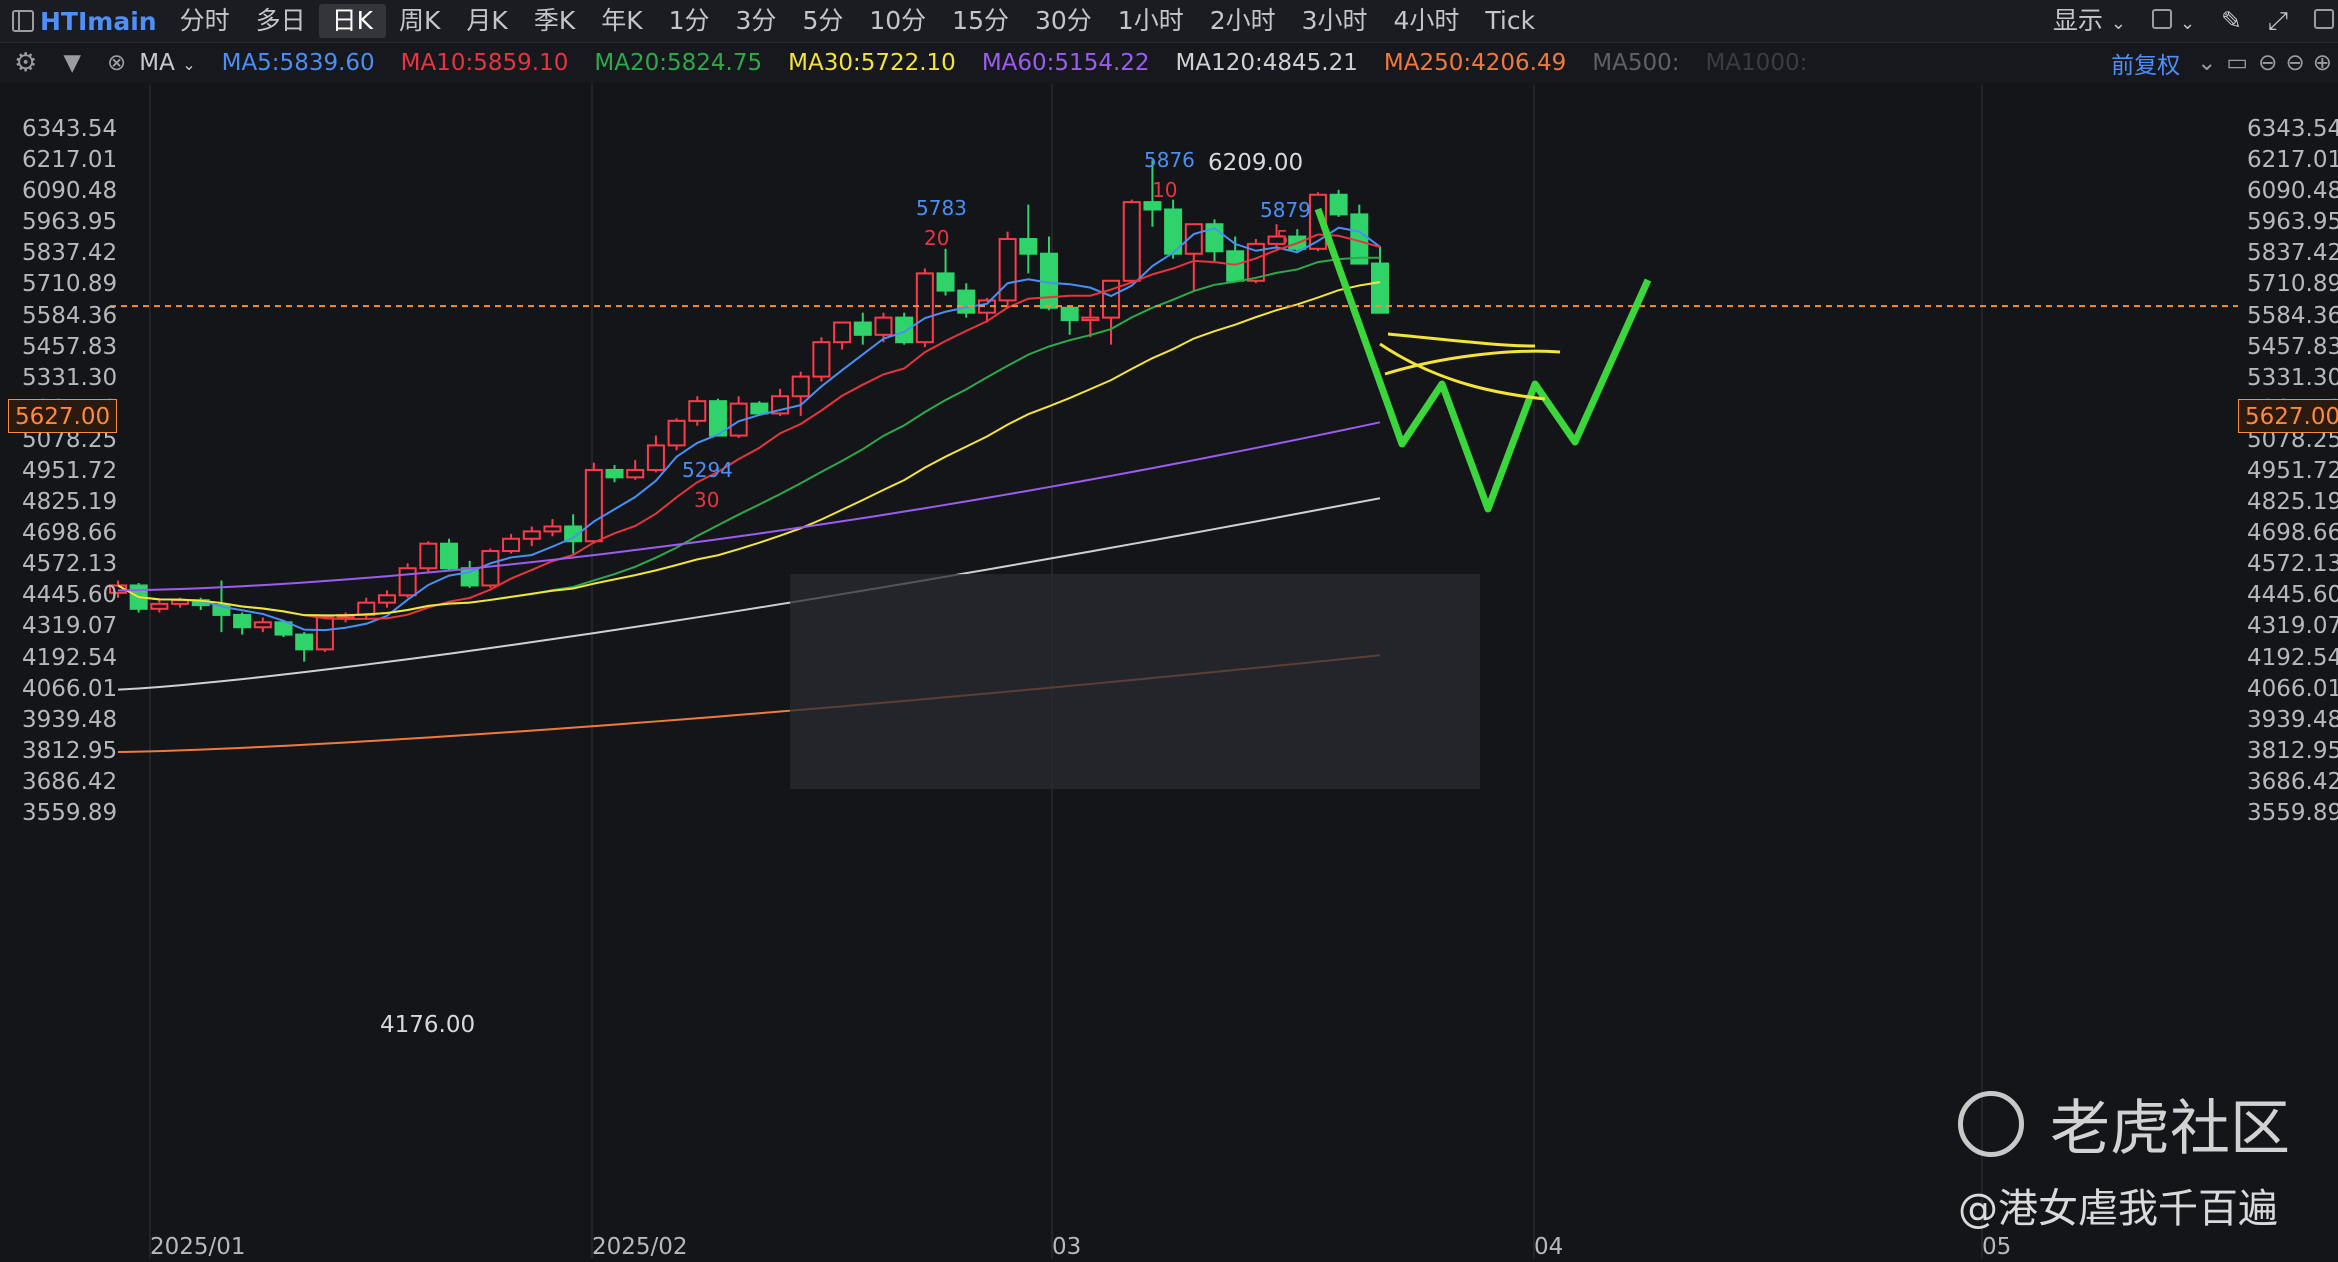 The height and width of the screenshot is (1262, 2338). Describe the element at coordinates (70, 533) in the screenshot. I see `y-tick-left-13: 4698.66` at that location.